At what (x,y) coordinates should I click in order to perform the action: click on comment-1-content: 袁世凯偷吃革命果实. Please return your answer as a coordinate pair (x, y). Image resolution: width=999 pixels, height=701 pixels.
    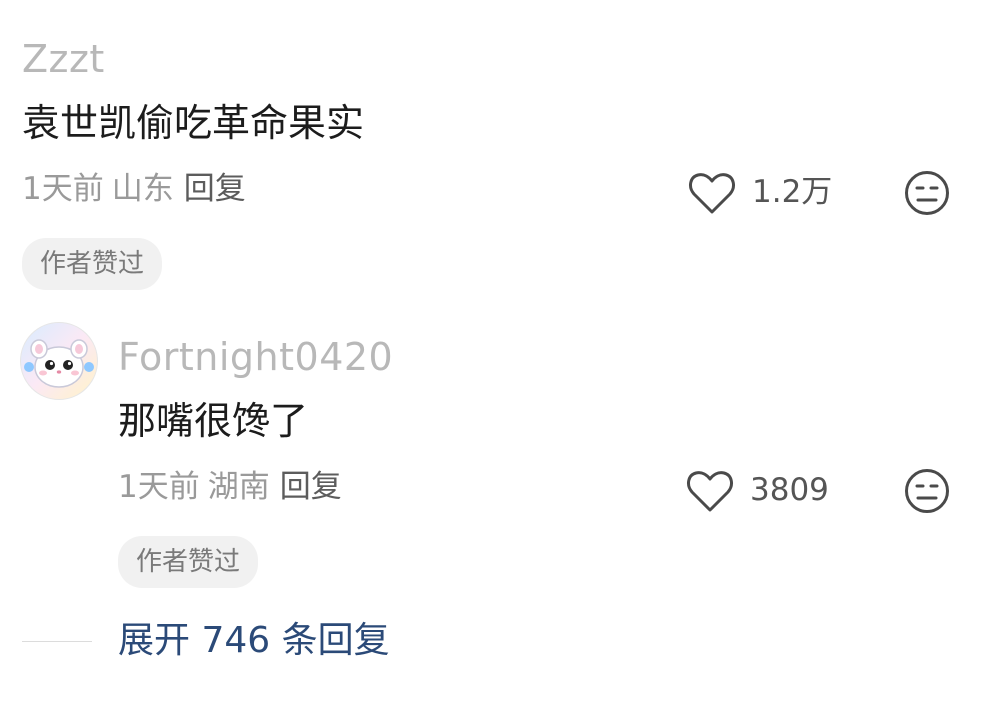
    Looking at the image, I should click on (193, 123).